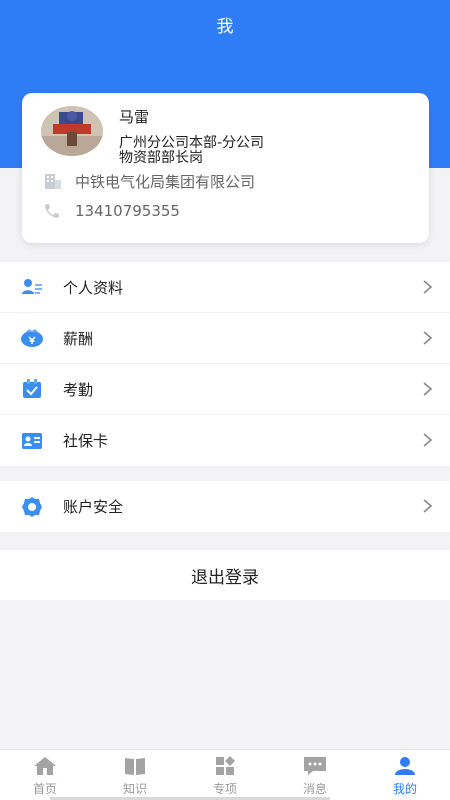  Describe the element at coordinates (32, 507) in the screenshot. I see `security-gear-icon` at that location.